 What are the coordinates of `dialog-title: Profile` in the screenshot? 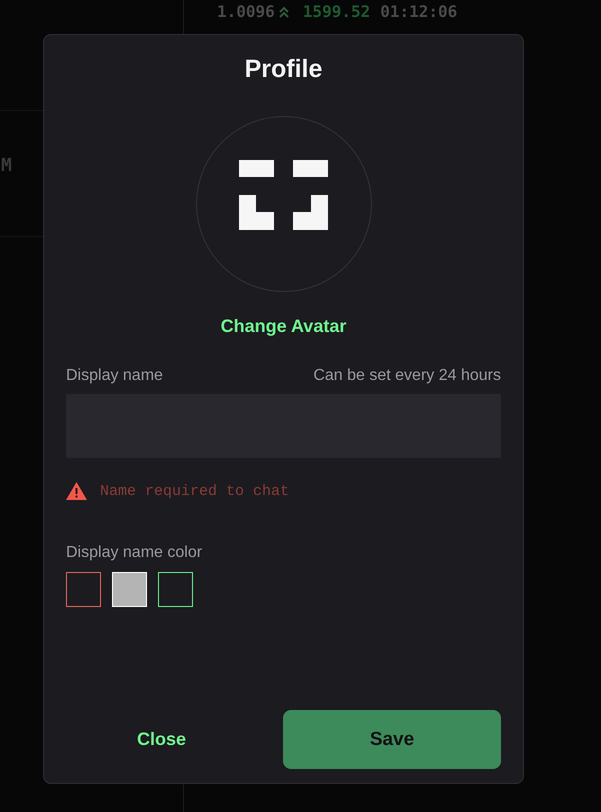 It's located at (283, 70).